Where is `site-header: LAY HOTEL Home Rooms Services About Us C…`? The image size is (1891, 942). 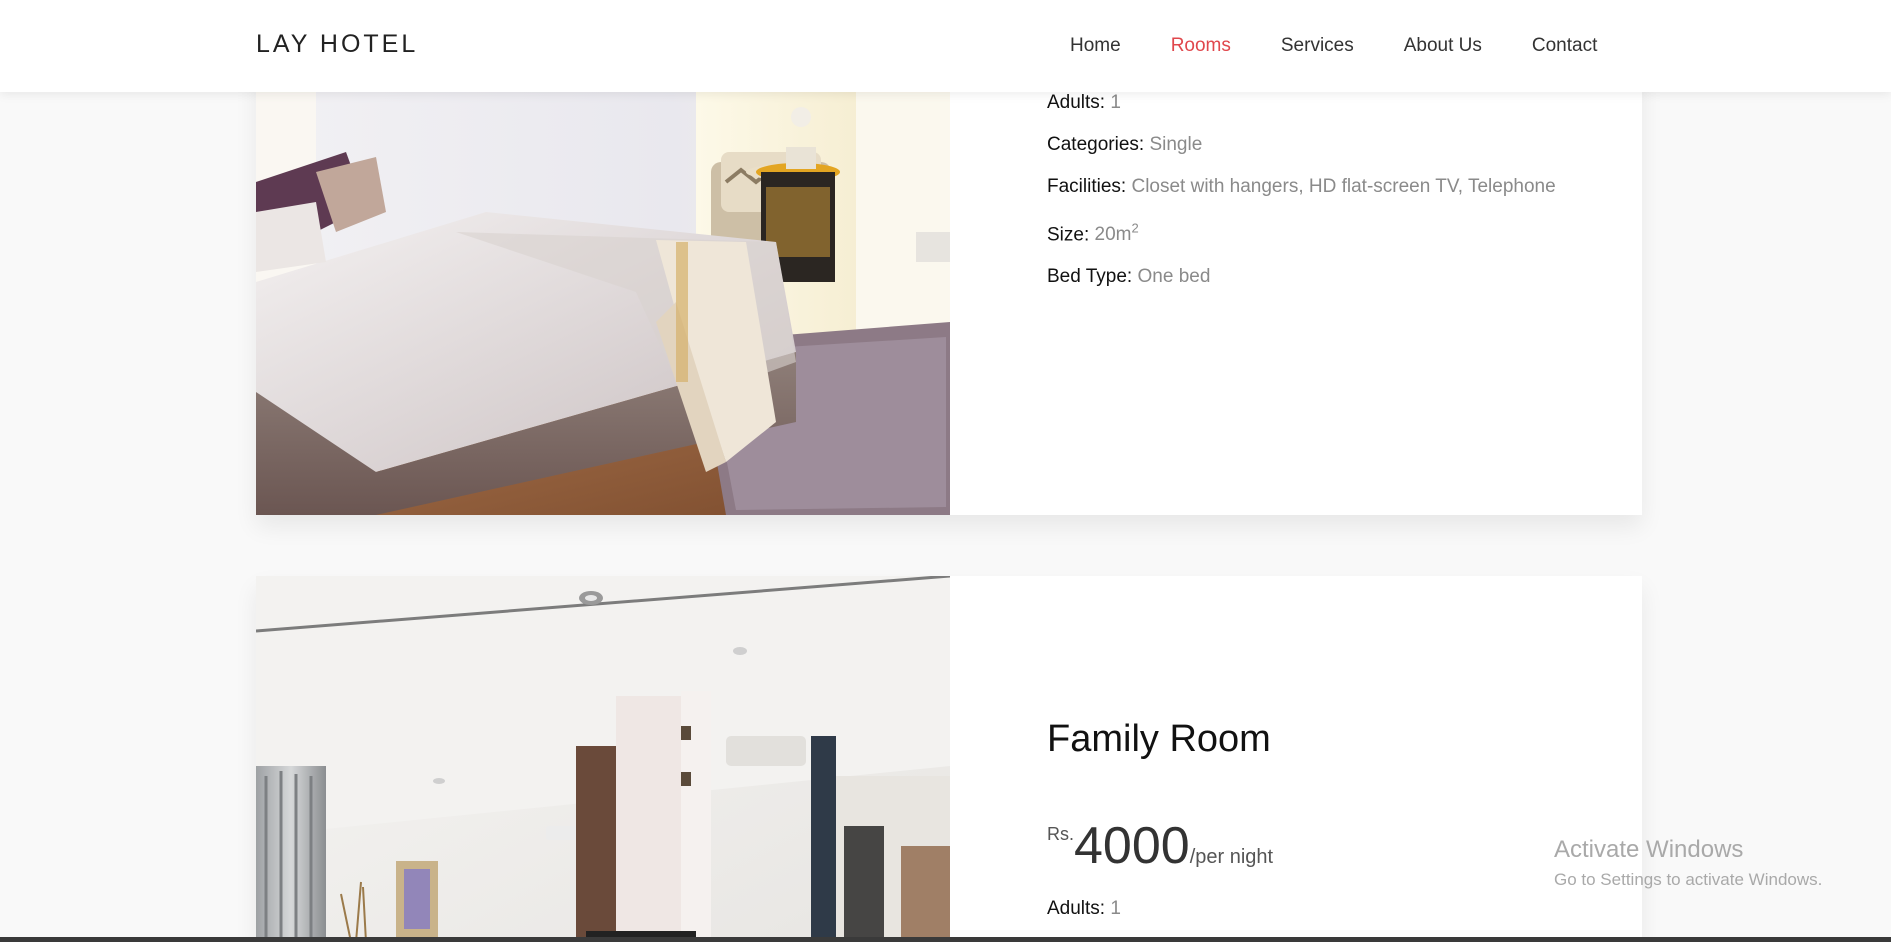
site-header: LAY HOTEL Home Rooms Services About Us C… is located at coordinates (945, 46).